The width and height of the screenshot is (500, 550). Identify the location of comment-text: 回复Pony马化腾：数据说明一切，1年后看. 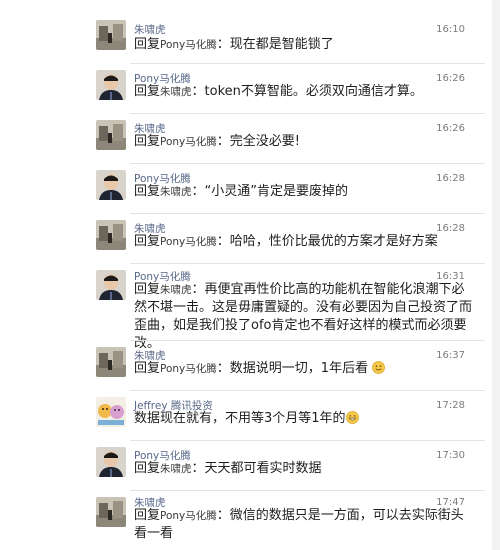
(303, 369).